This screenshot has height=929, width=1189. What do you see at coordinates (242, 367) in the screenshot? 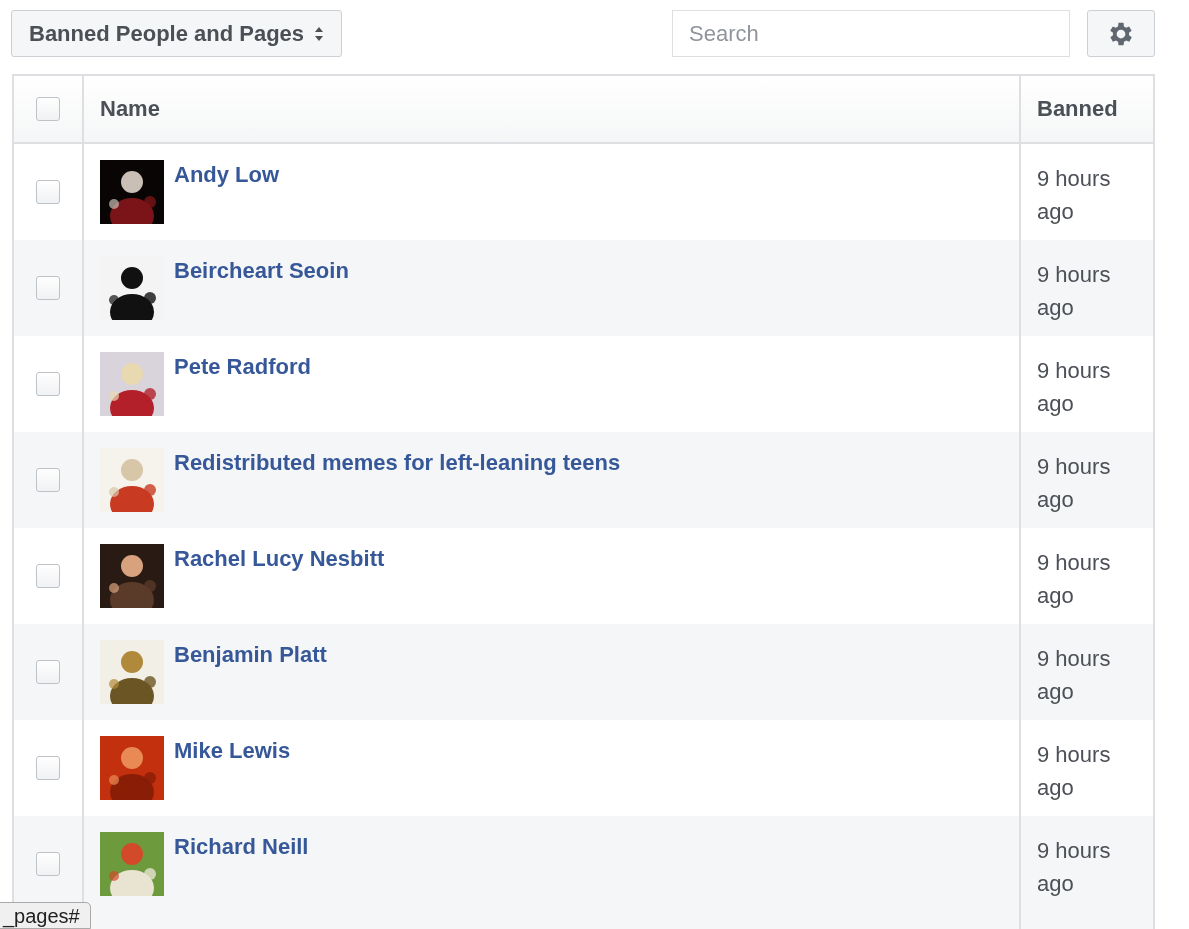
I see `profile-link: Pete Radford` at bounding box center [242, 367].